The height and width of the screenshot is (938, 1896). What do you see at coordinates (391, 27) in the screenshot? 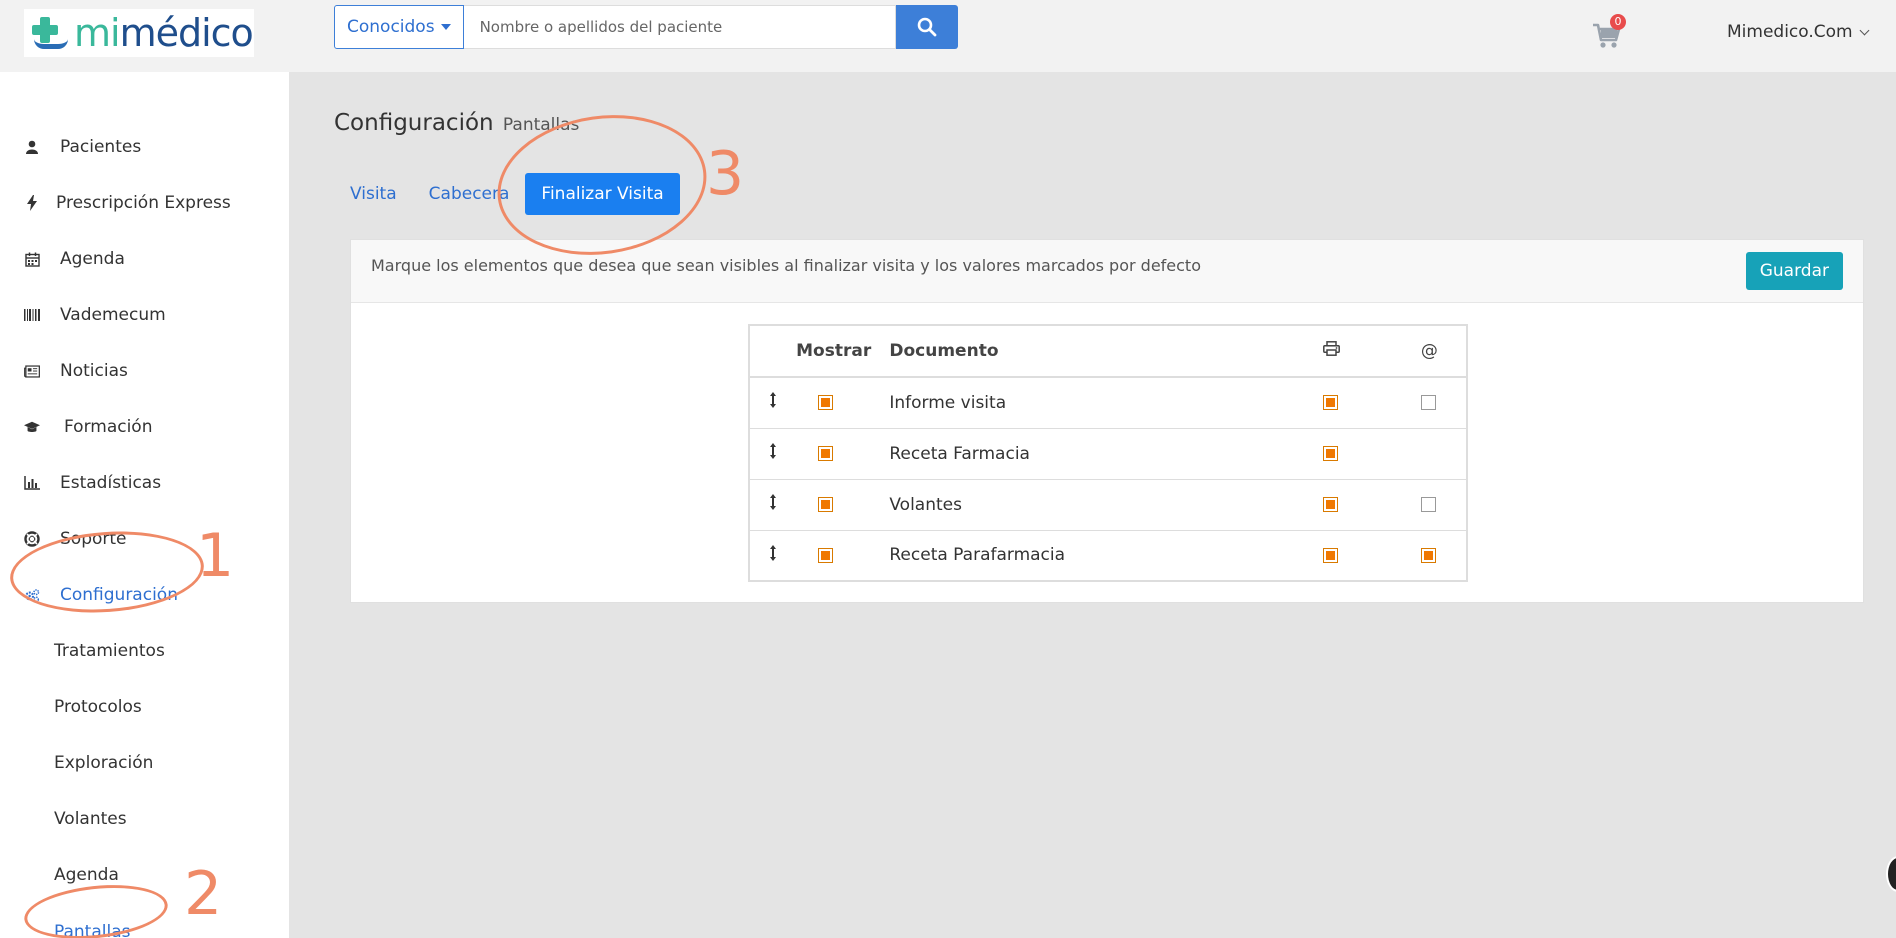
I see `search-filter-label: Conocidos` at bounding box center [391, 27].